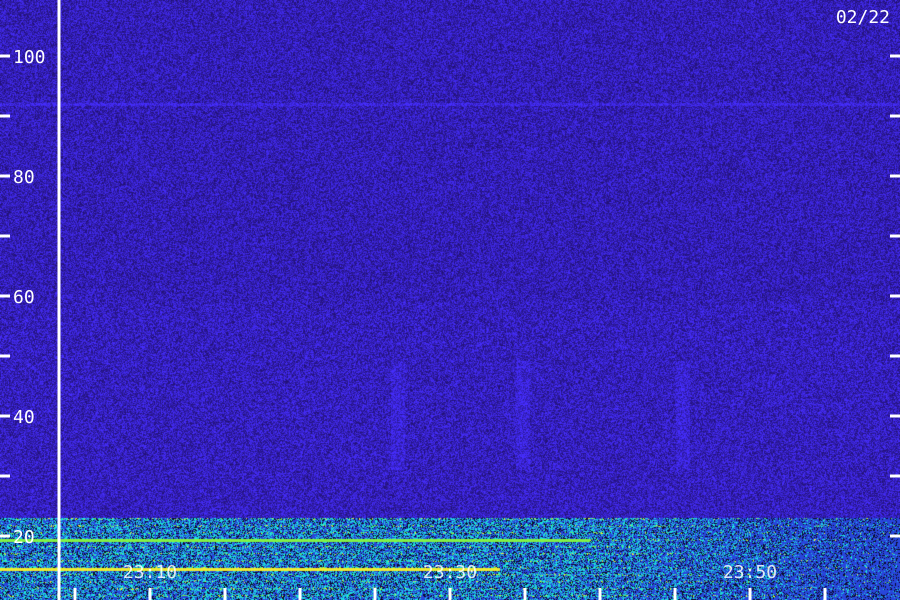 Image resolution: width=900 pixels, height=600 pixels. What do you see at coordinates (450, 572) in the screenshot?
I see `x-tick-label-2330: 23:30` at bounding box center [450, 572].